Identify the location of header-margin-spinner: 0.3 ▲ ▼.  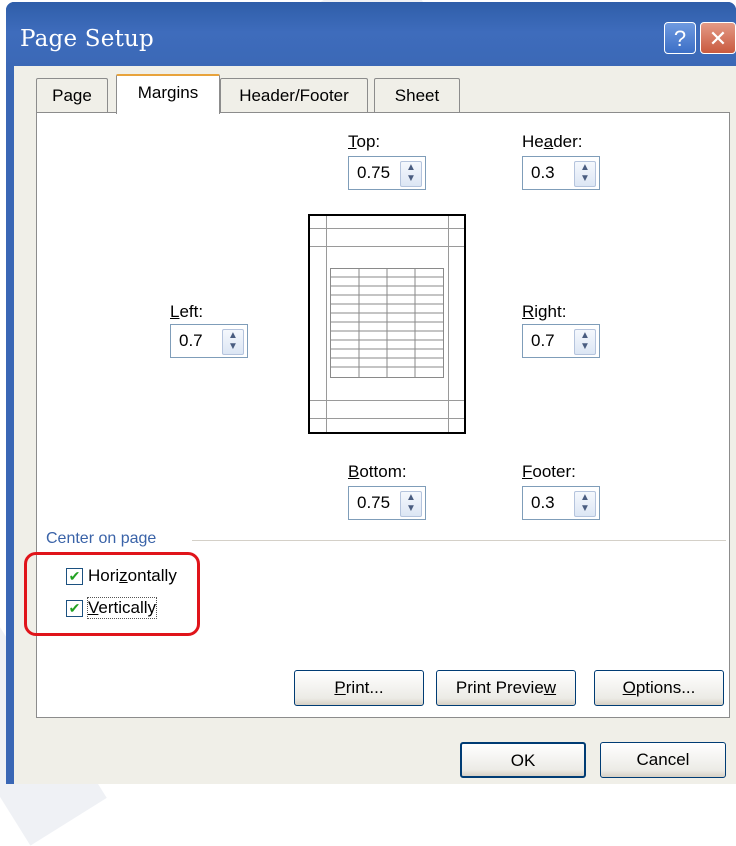
(561, 173).